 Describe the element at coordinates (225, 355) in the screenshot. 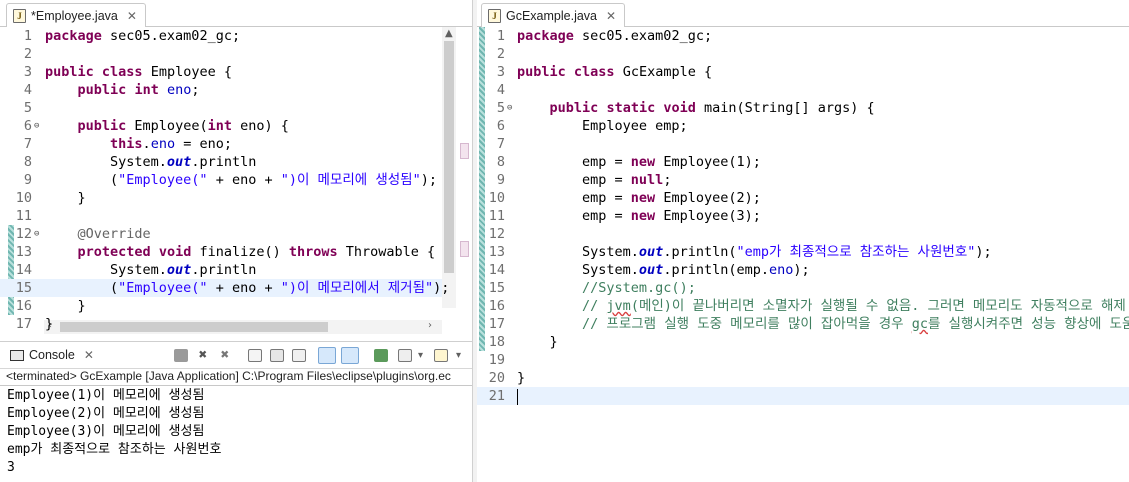

I see `remove-all-icon: ✖` at that location.